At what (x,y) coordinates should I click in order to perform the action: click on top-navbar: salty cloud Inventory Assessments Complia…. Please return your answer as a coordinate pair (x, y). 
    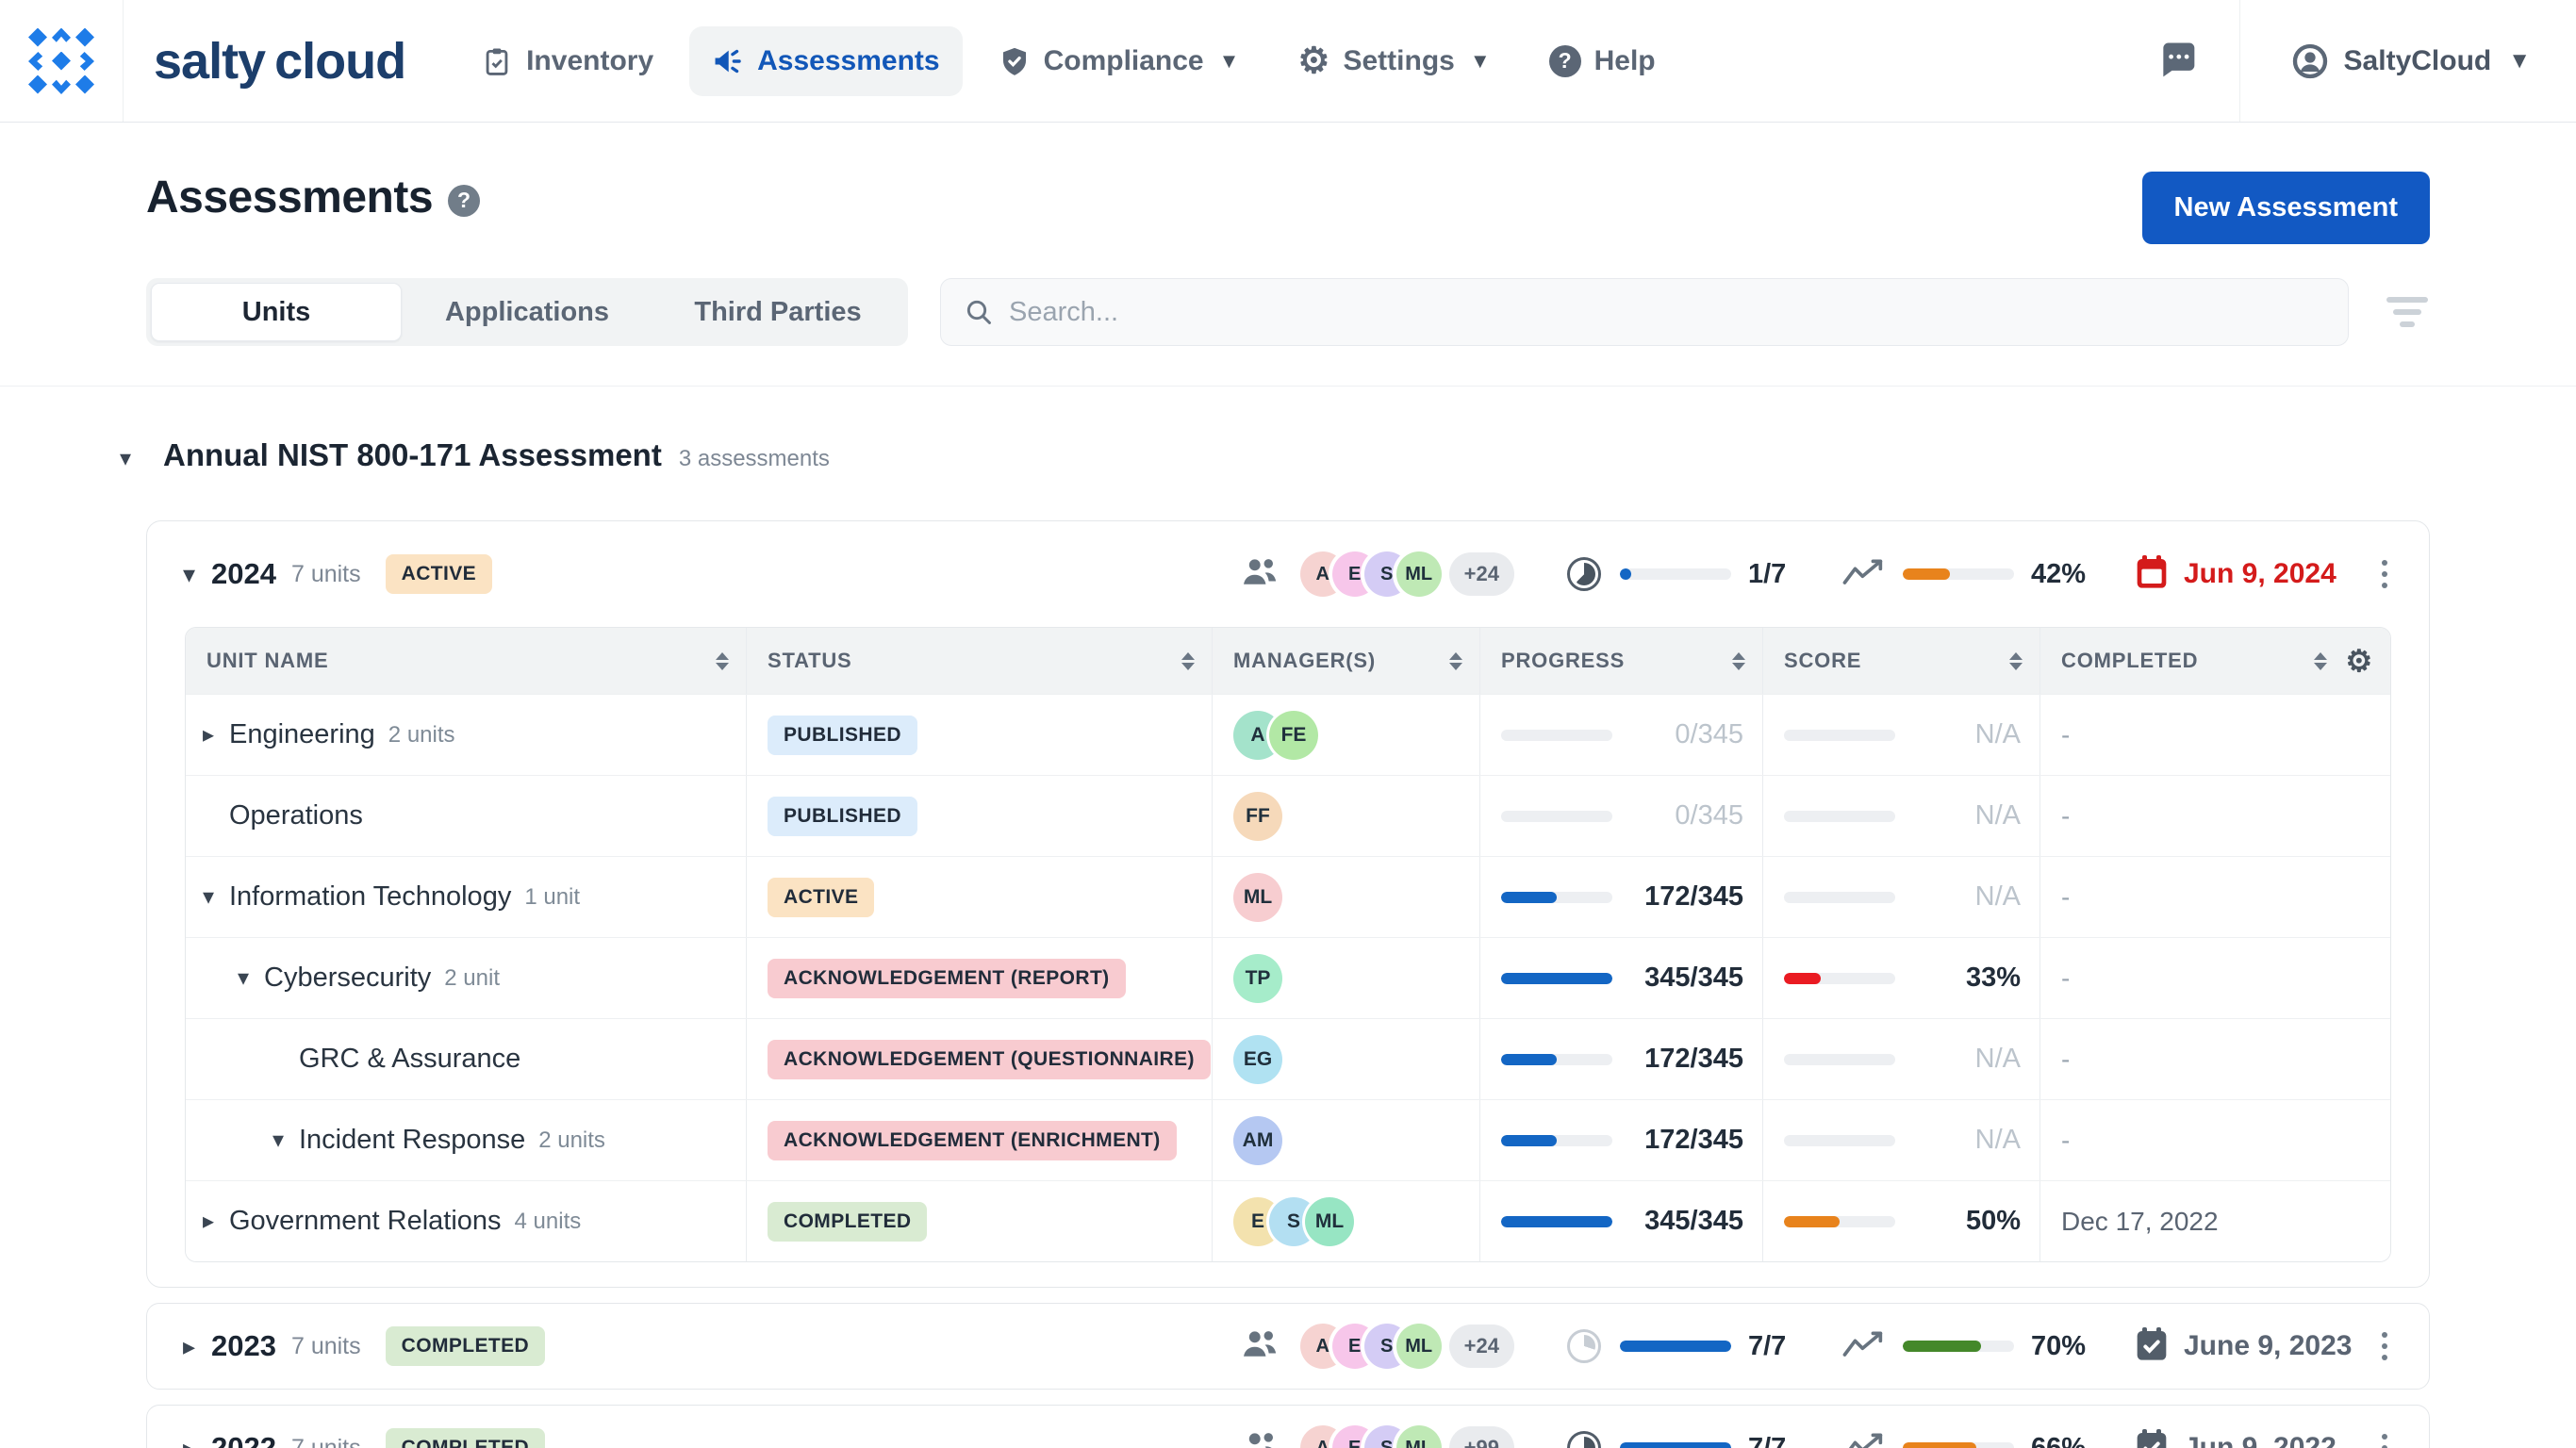
    Looking at the image, I should click on (1288, 61).